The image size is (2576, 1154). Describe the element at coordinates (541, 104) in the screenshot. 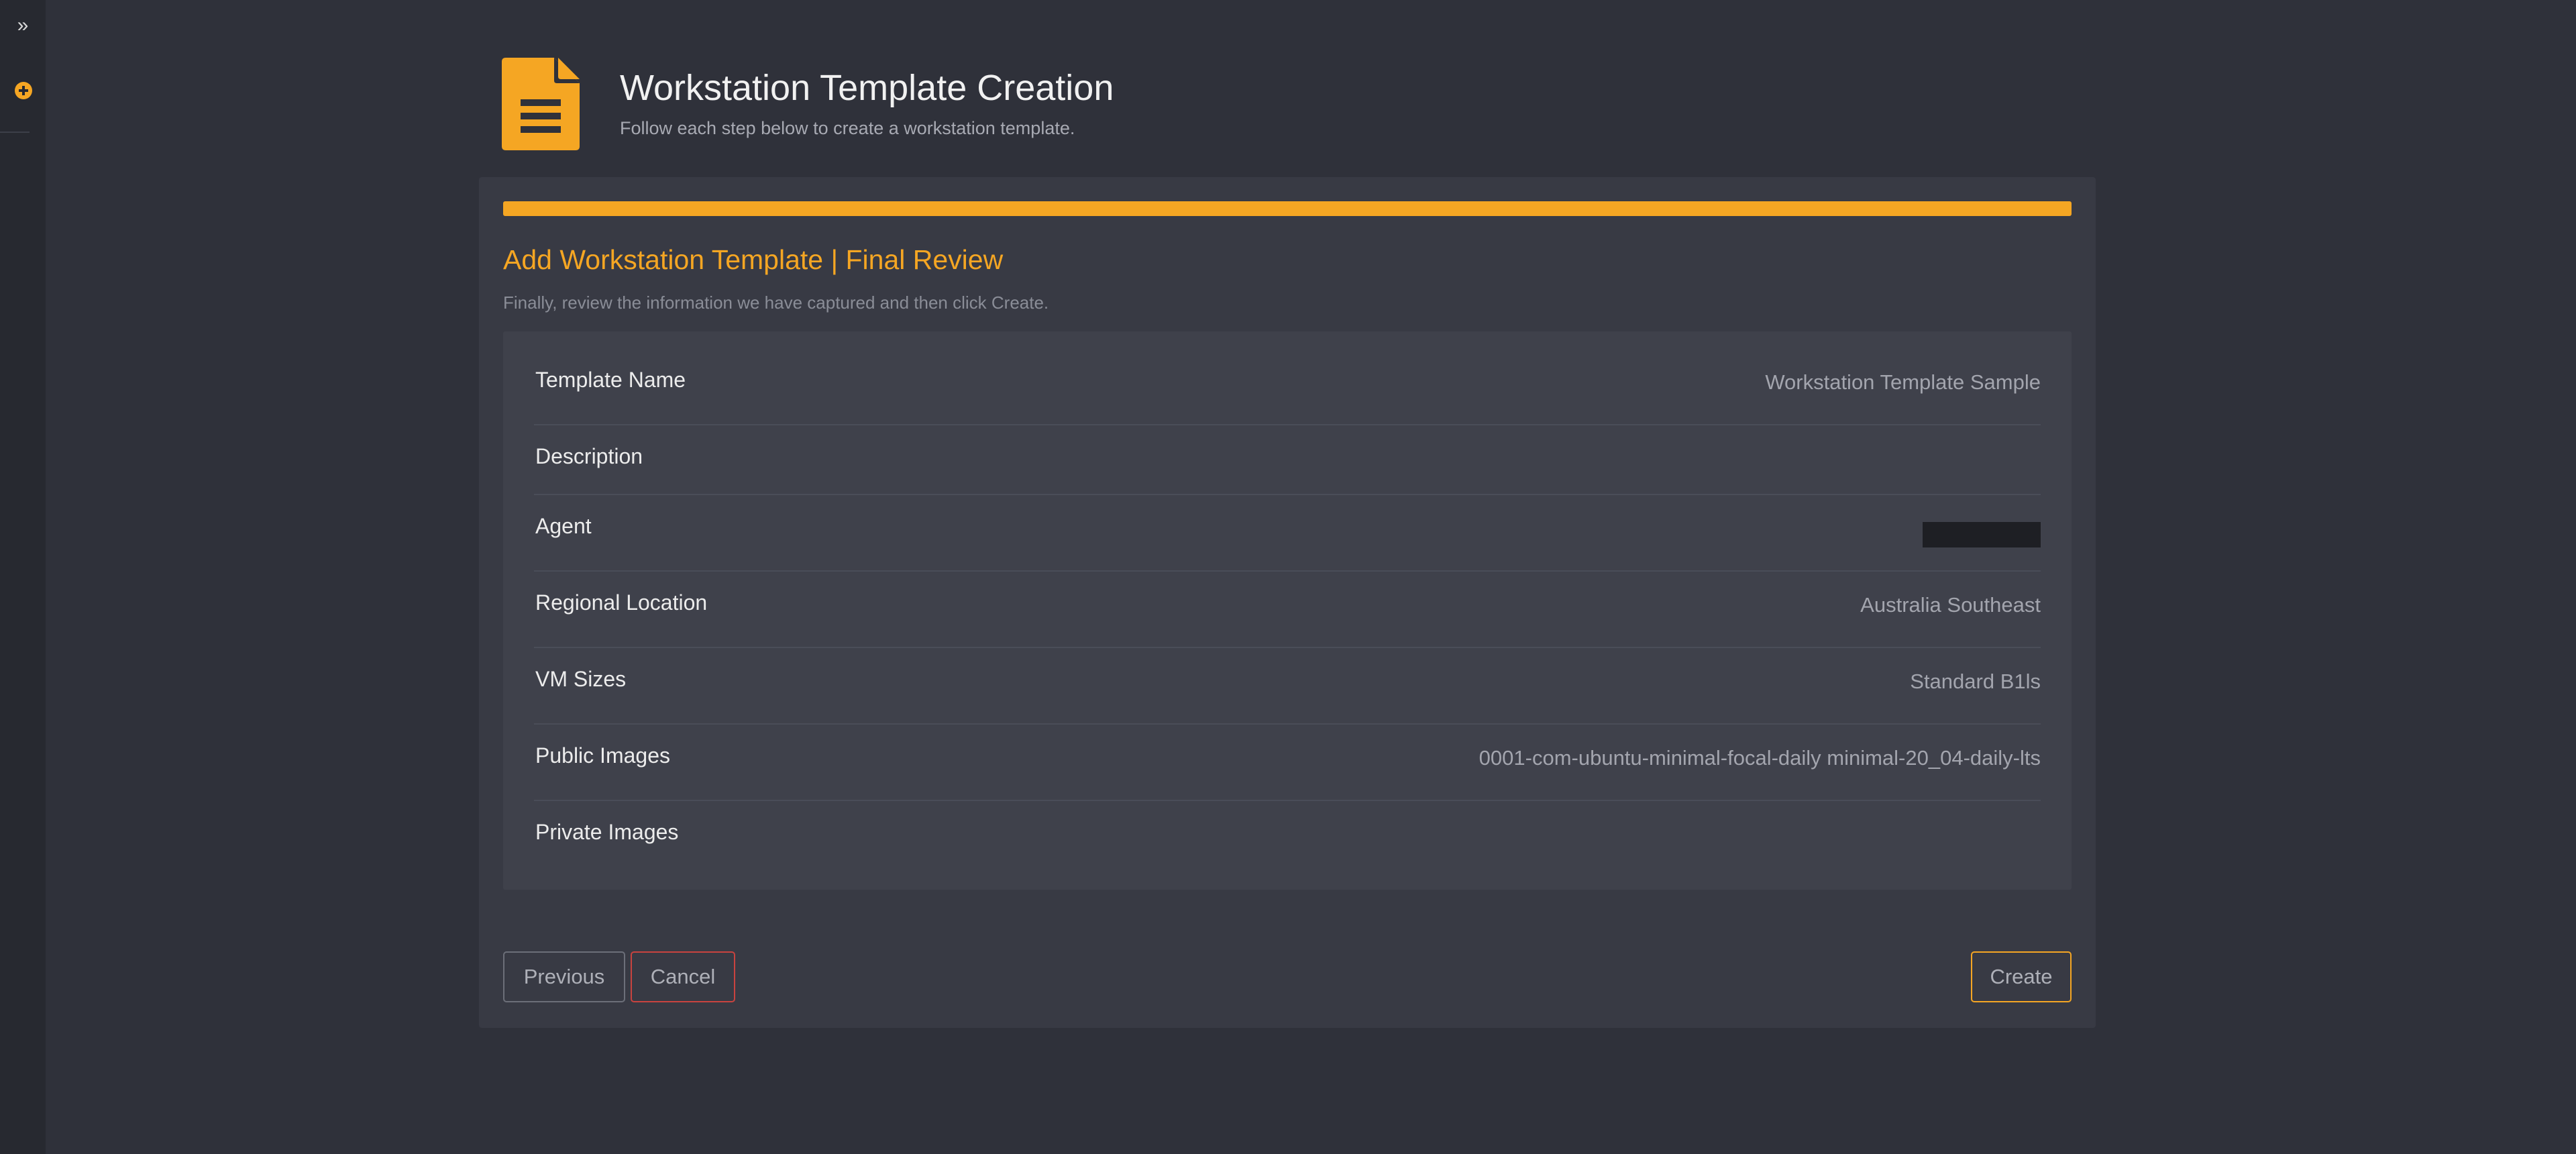

I see `document-icon` at that location.